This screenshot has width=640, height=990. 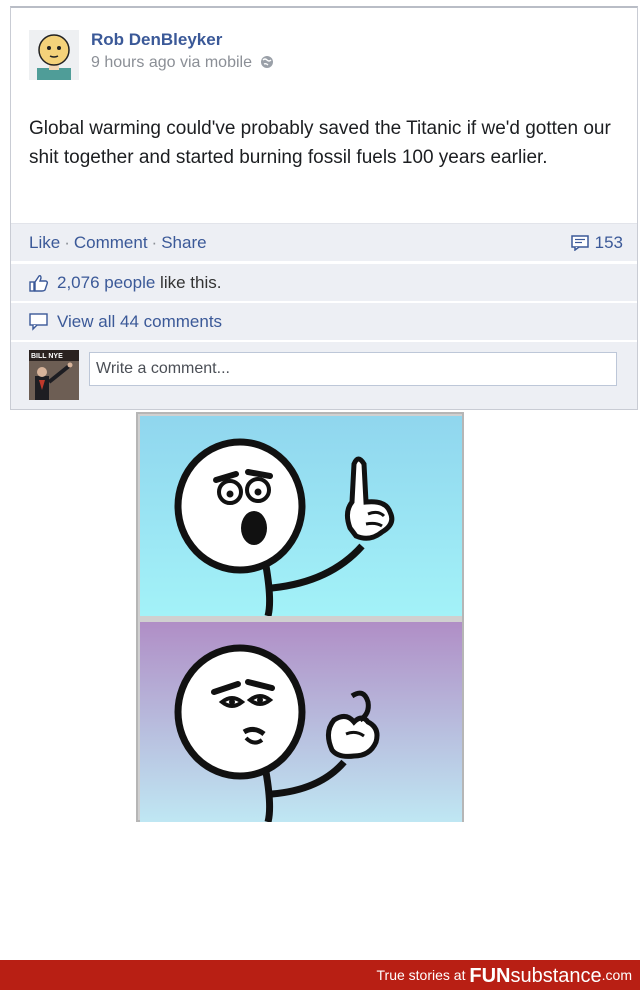 What do you see at coordinates (267, 62) in the screenshot?
I see `globe-icon` at bounding box center [267, 62].